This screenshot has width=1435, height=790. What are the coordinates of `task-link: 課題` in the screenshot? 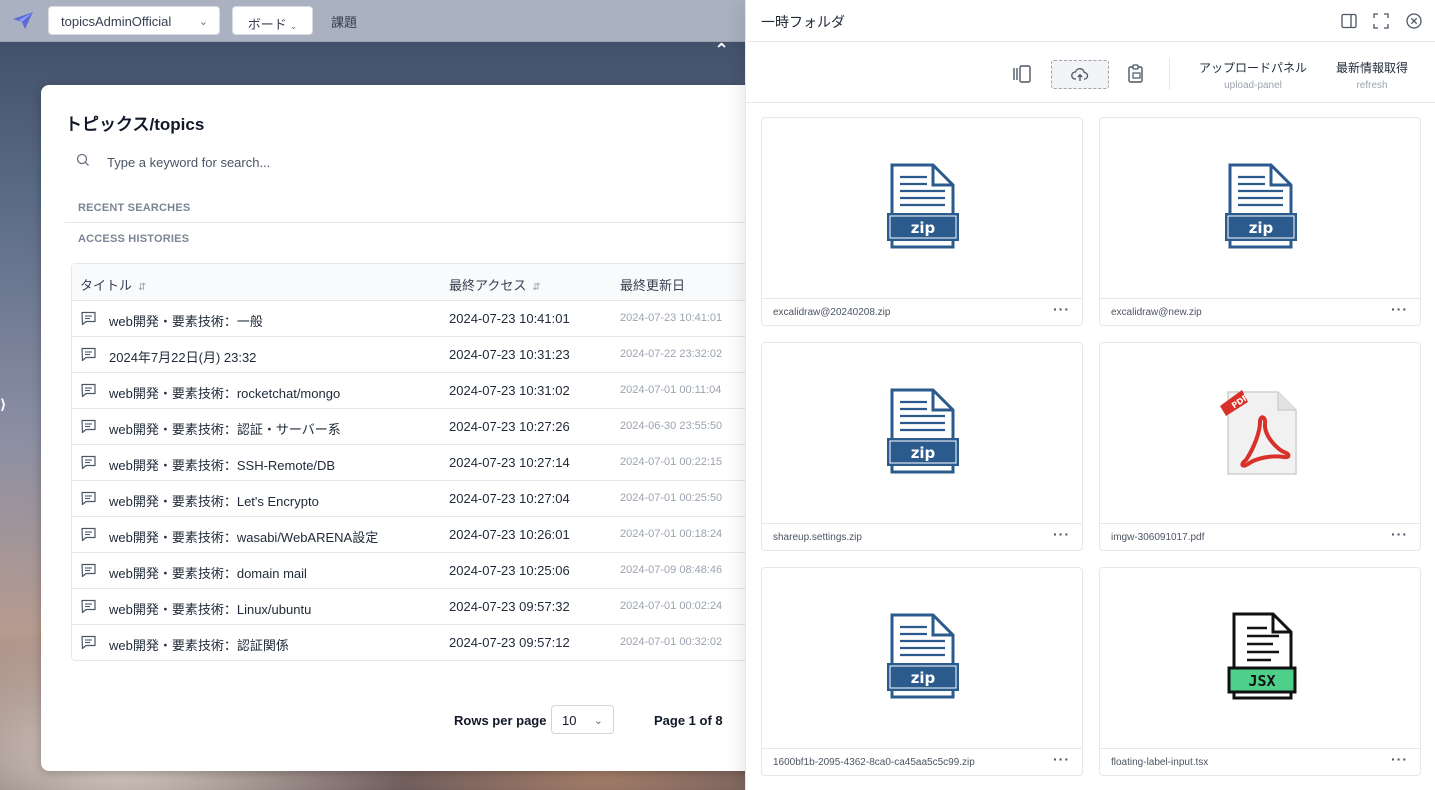 It's located at (344, 21).